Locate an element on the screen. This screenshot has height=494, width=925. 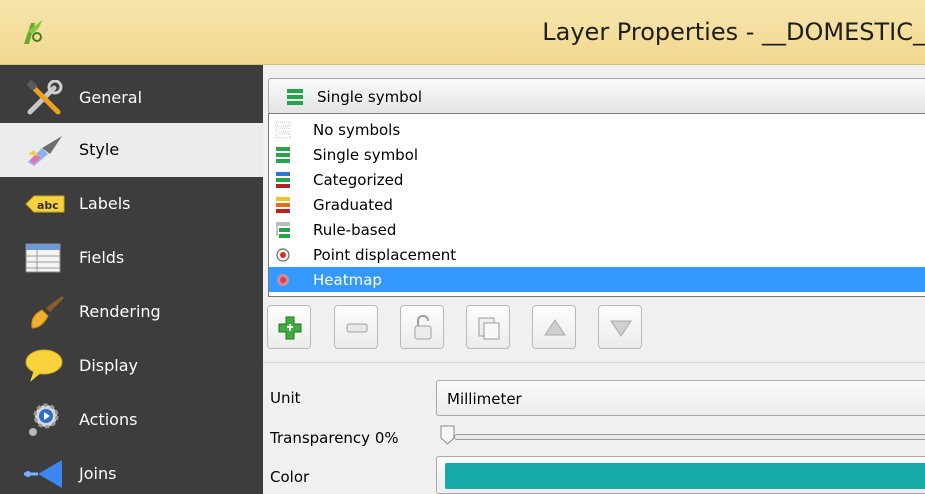
sidebar-item-general: General is located at coordinates (131, 98).